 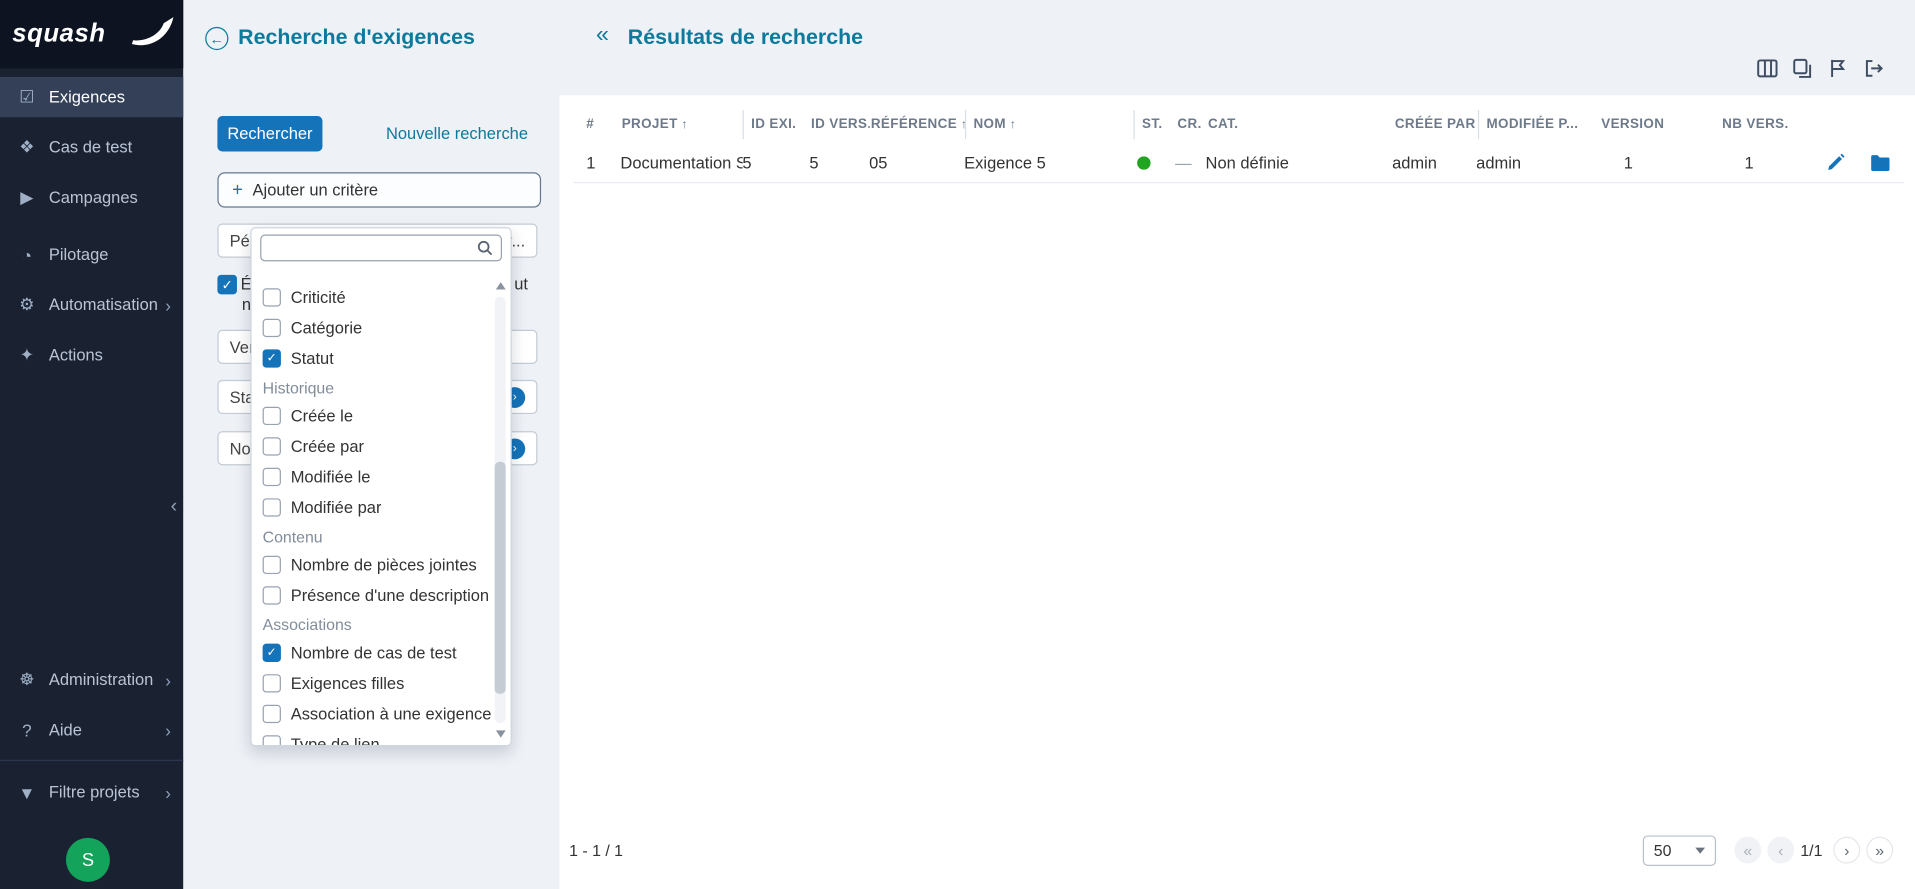 I want to click on pagination-prev-button: ‹, so click(x=1781, y=850).